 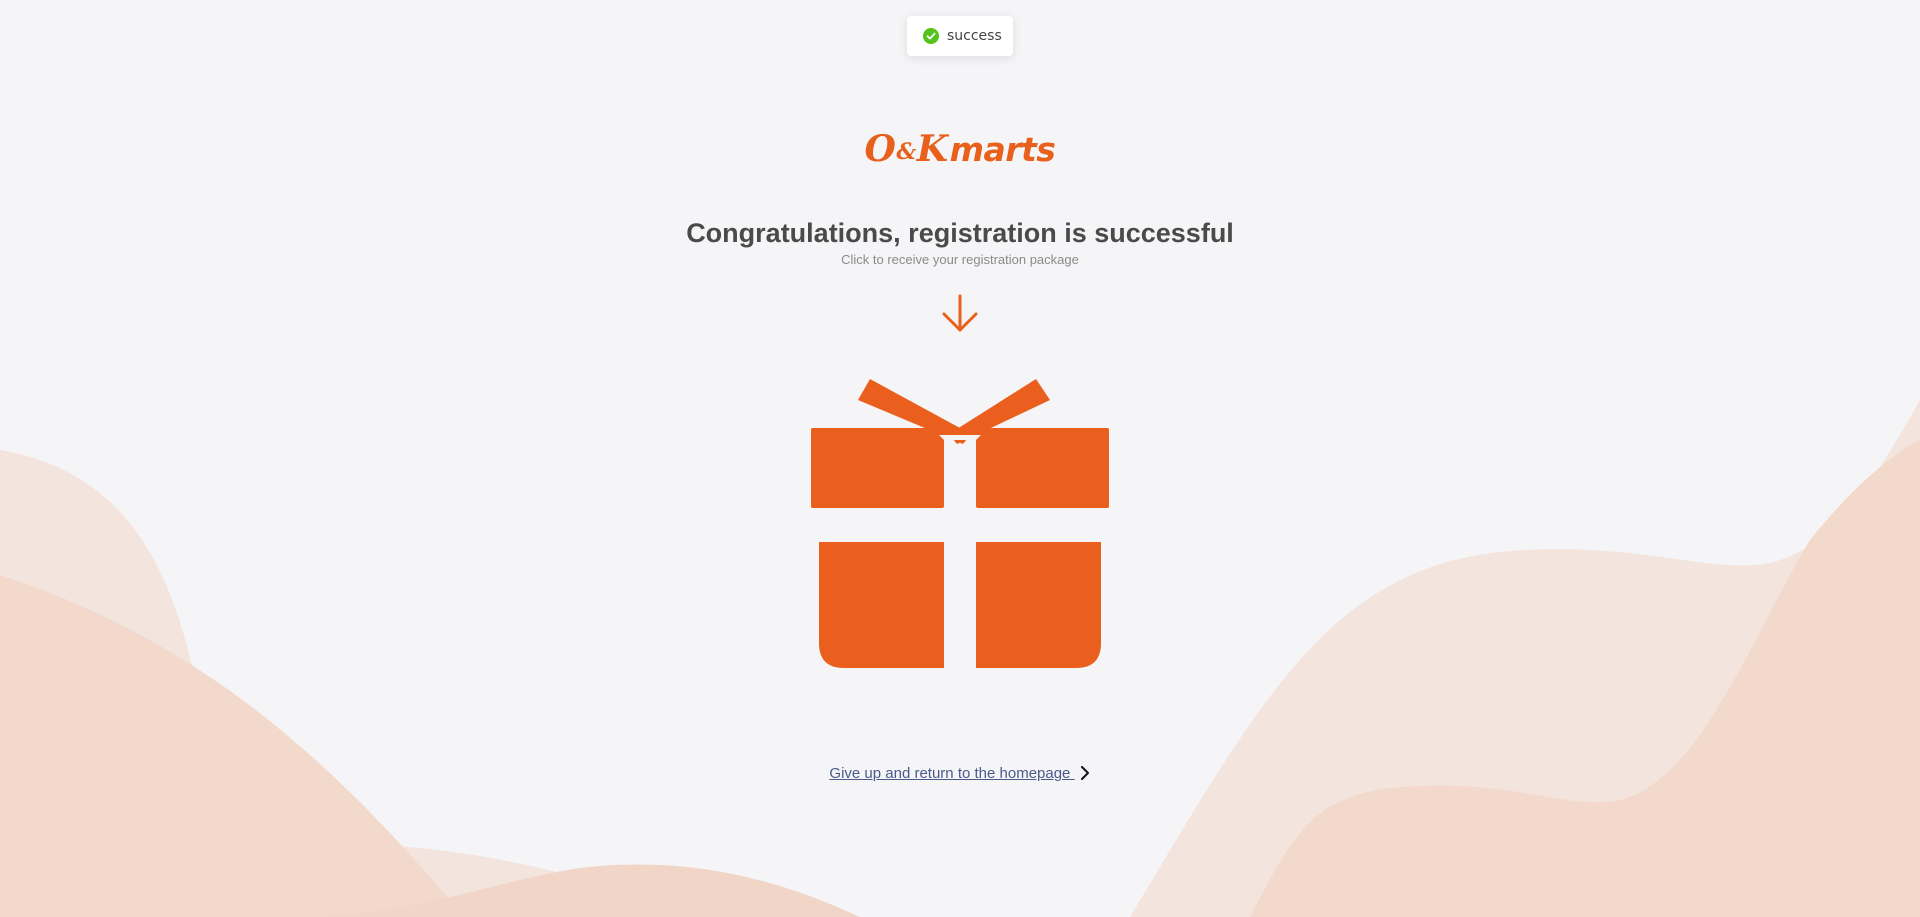 I want to click on logo-part-o: O, so click(x=880, y=149).